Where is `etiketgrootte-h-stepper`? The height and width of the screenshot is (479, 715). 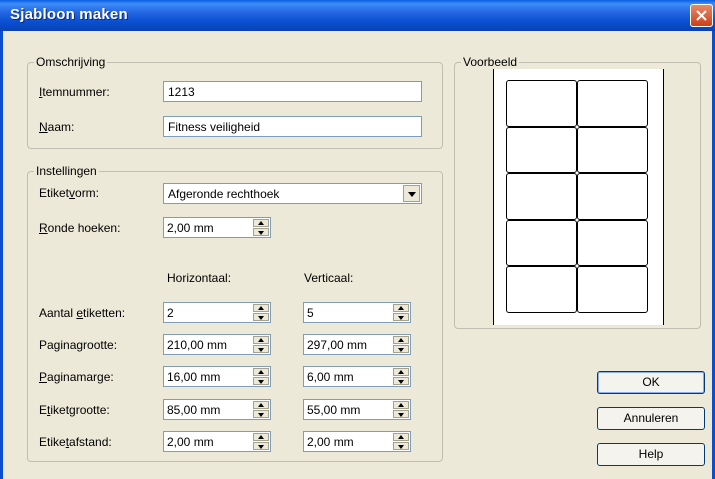 etiketgrootte-h-stepper is located at coordinates (217, 409).